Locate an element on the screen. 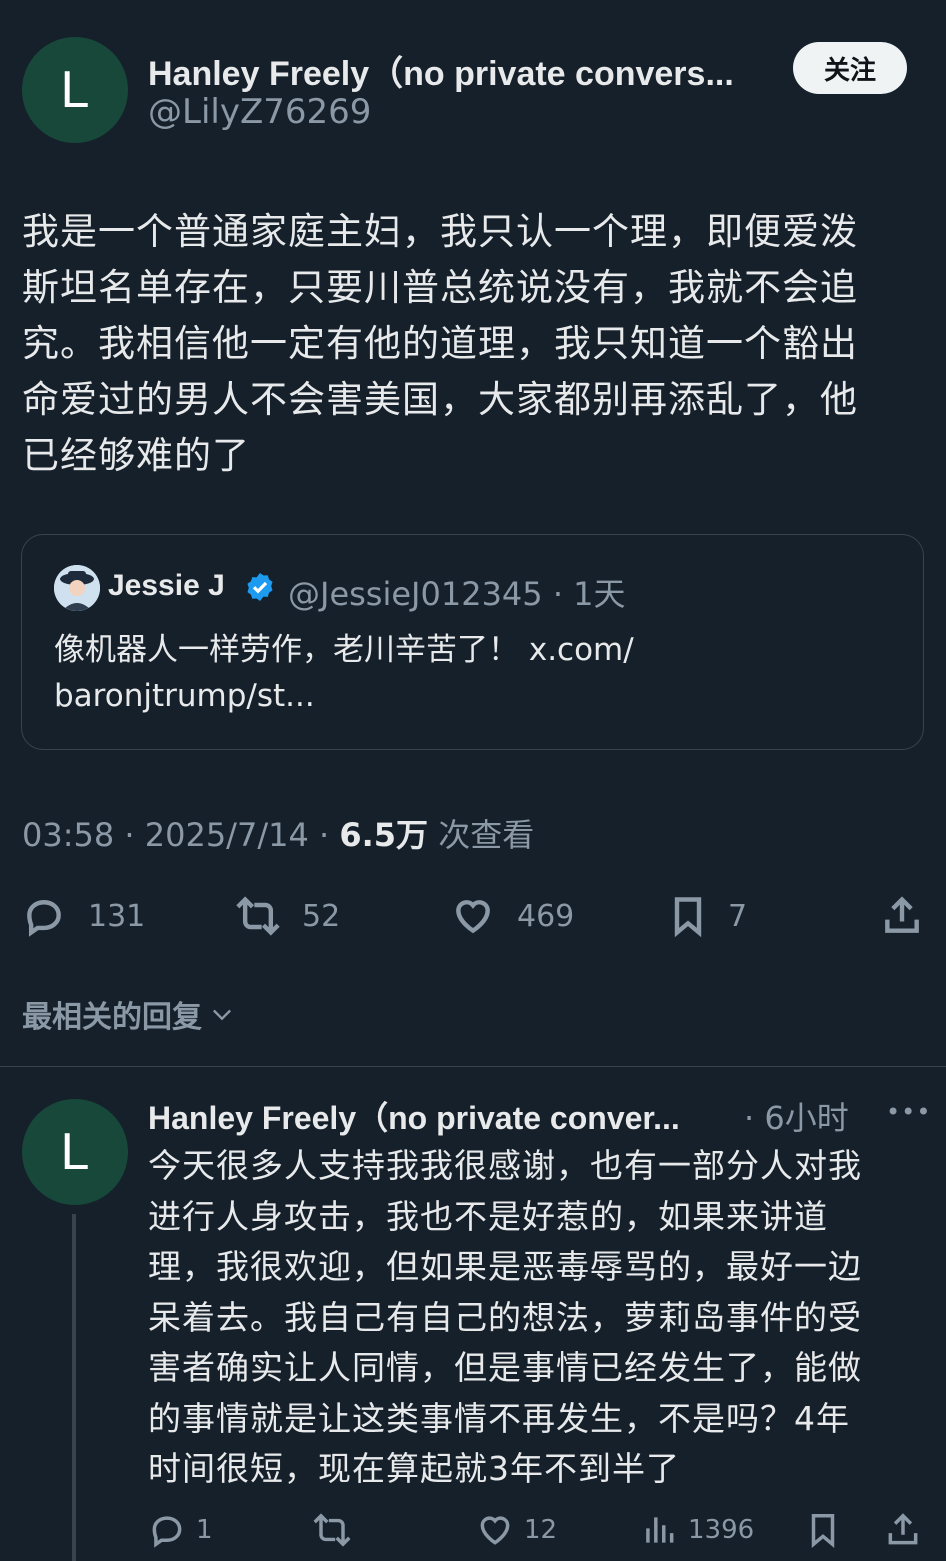  reply-action: 131 is located at coordinates (83, 916).